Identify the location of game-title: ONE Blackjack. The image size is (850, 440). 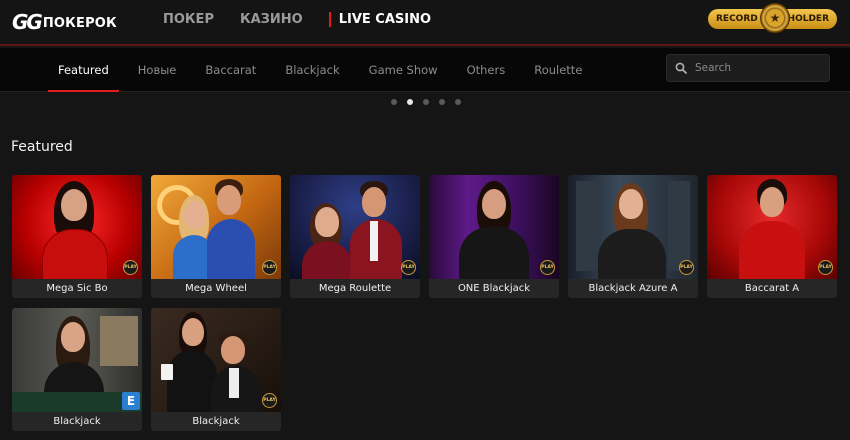
(494, 288).